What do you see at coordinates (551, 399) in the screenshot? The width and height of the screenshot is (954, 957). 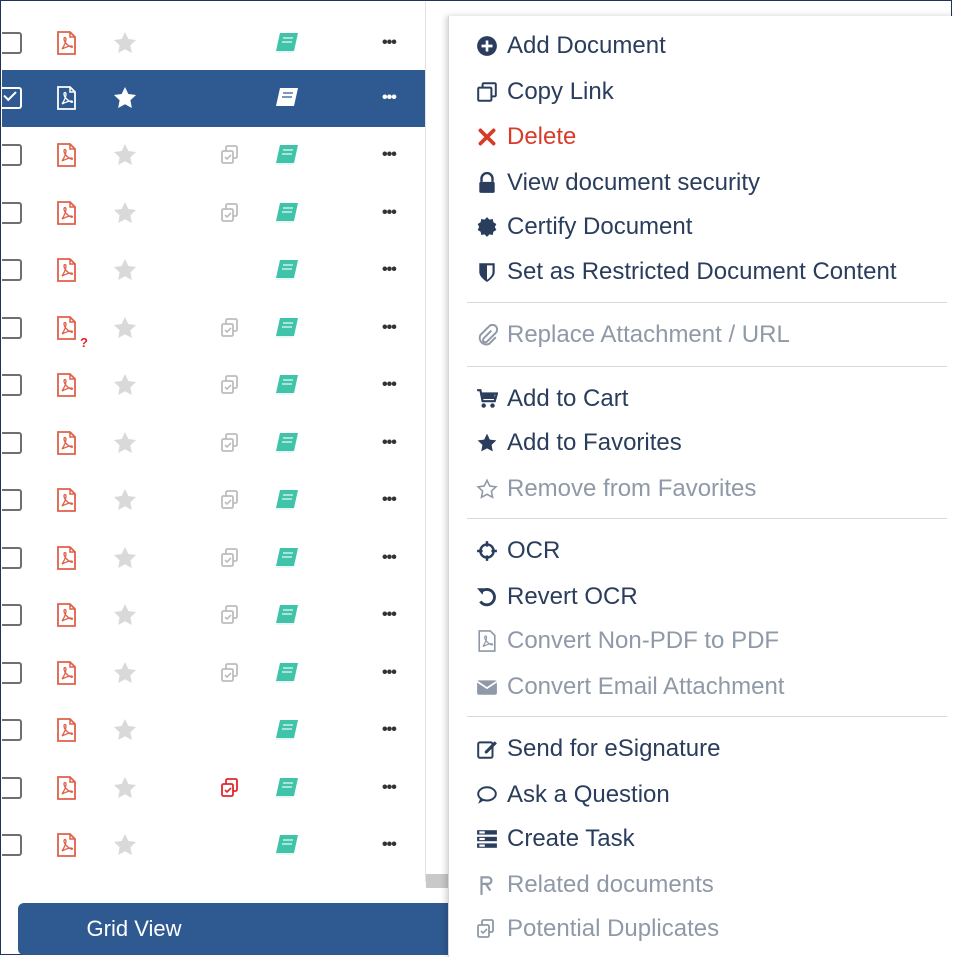 I see `menu-item-add-to-cart: Add to Cart` at bounding box center [551, 399].